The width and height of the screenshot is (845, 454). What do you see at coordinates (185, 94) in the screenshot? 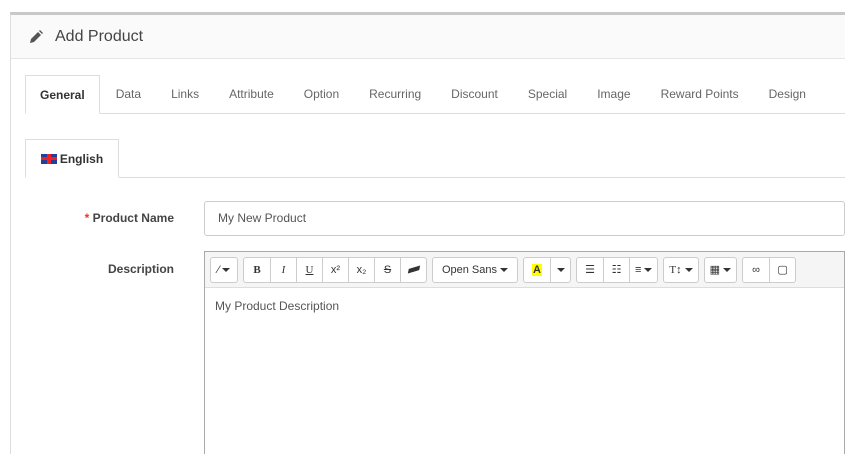
I see `tab-links: Links` at bounding box center [185, 94].